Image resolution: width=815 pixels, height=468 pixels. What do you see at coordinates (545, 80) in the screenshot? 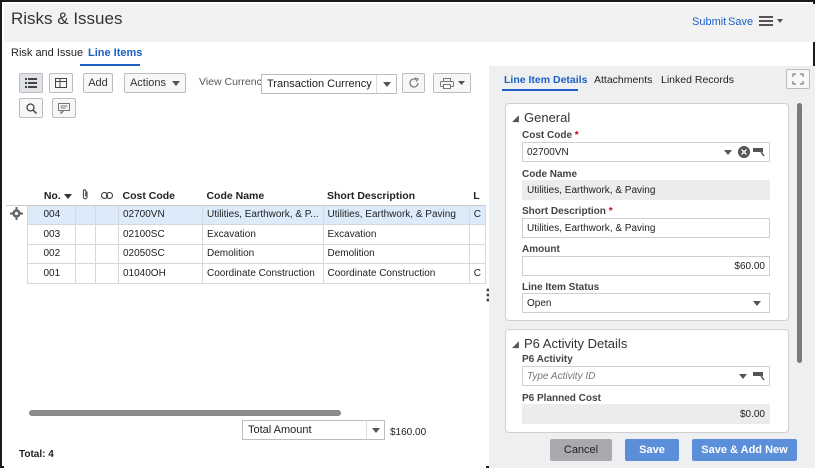
I see `tab-line-item-details: Line Item Details` at bounding box center [545, 80].